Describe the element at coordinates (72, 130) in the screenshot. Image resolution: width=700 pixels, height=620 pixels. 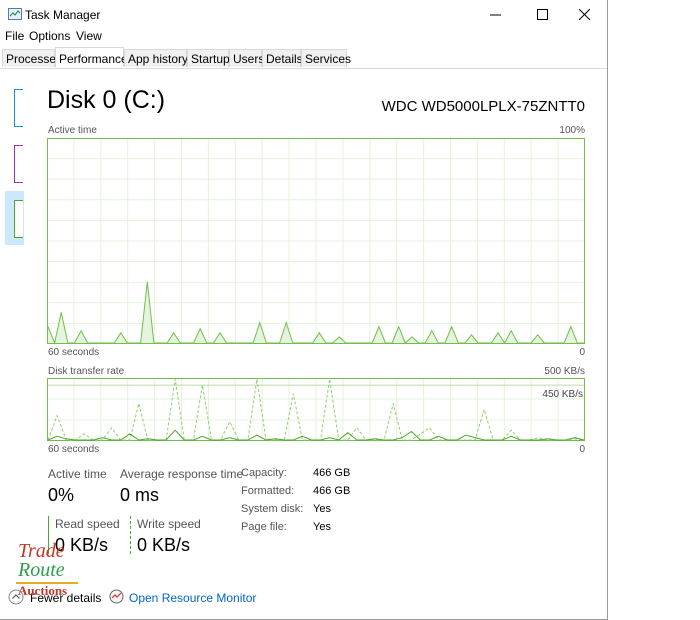
I see `active-time-chart-label: Active time` at that location.